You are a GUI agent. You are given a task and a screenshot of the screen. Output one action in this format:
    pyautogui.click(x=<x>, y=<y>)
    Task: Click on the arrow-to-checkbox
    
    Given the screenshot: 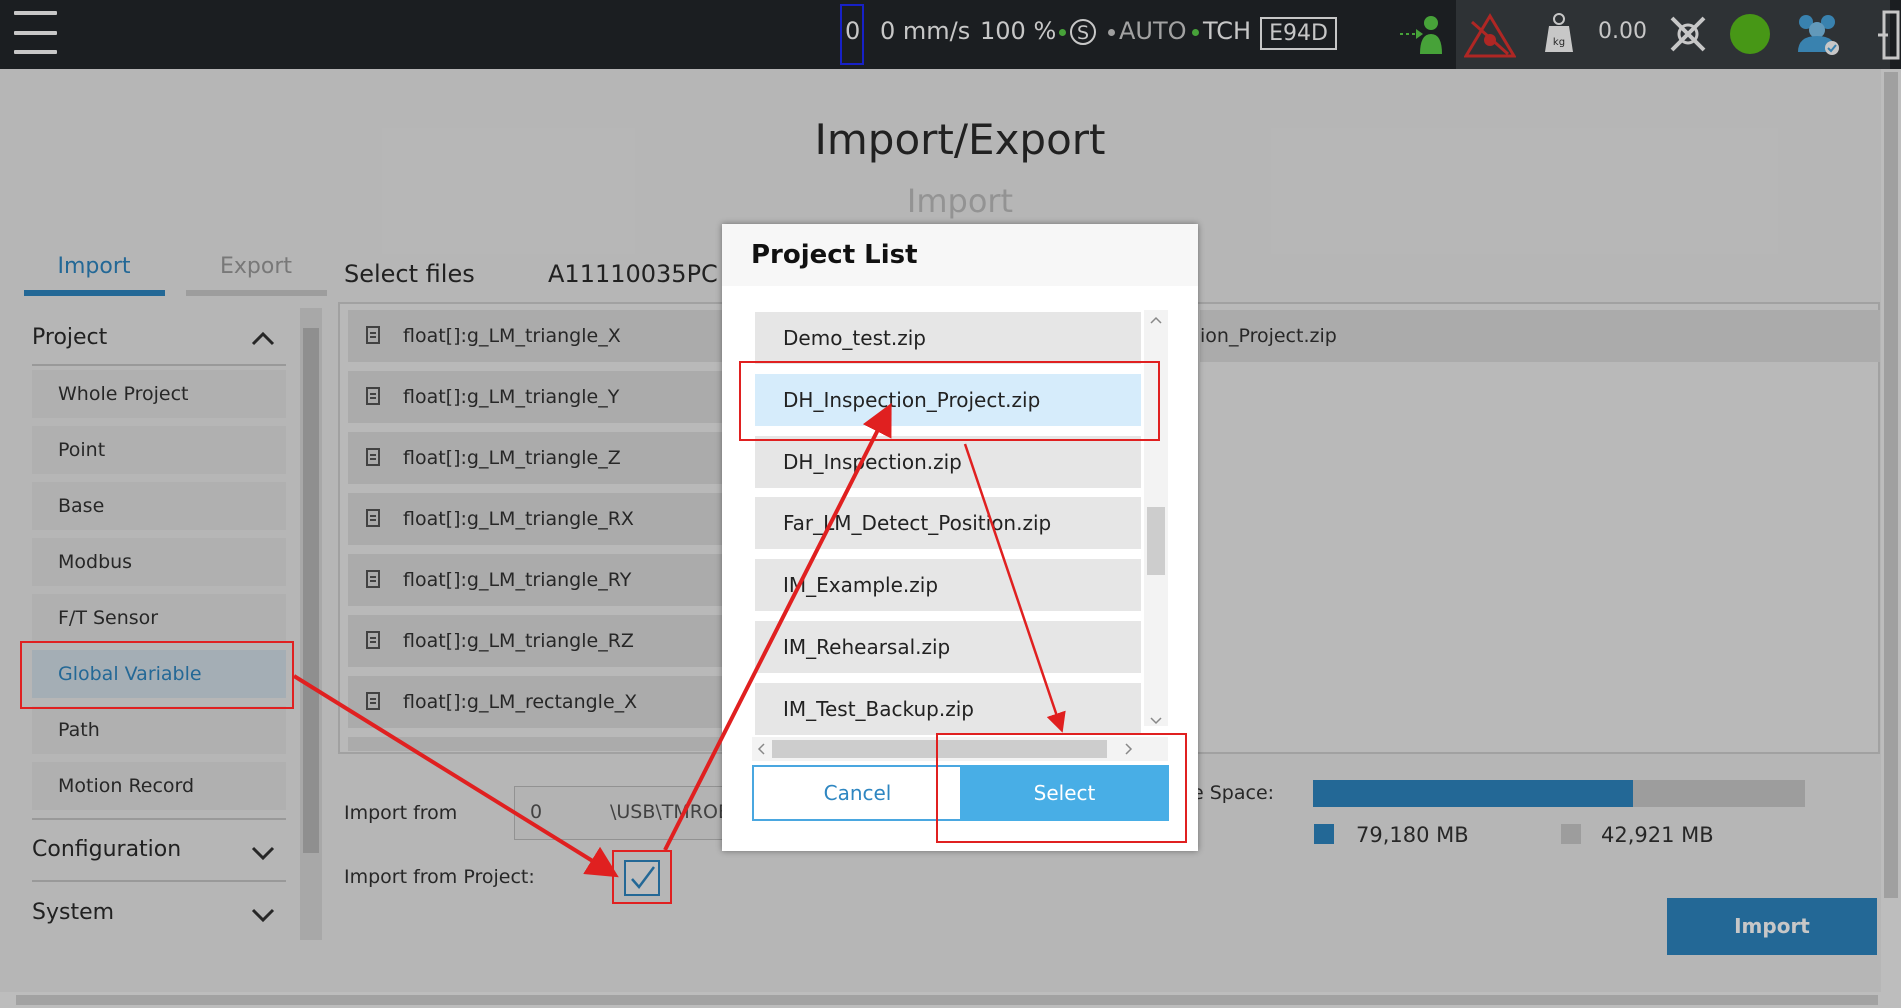 What is the action you would take?
    pyautogui.click(x=455, y=776)
    